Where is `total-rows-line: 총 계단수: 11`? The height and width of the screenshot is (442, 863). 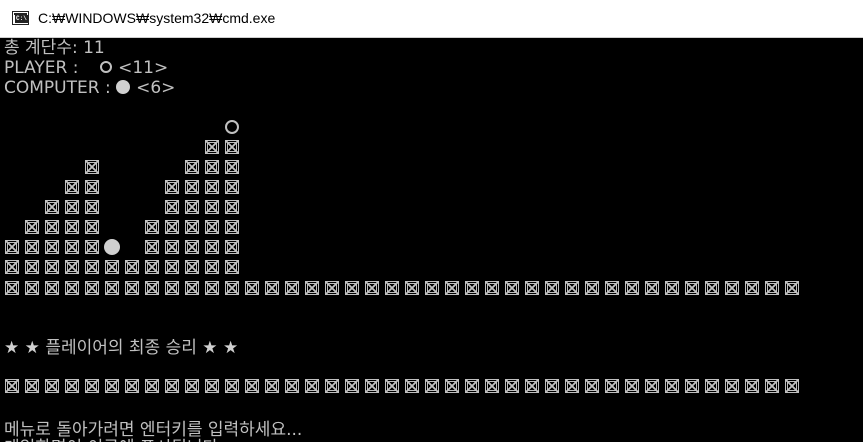
total-rows-line: 총 계단수: 11 is located at coordinates (54, 48).